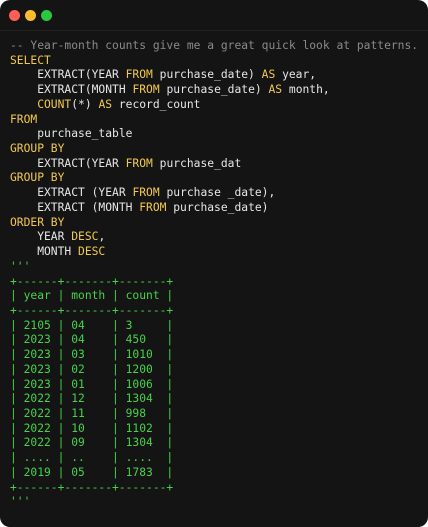  I want to click on result-table-row: | 2022 | 09 | 1304 |, so click(92, 443).